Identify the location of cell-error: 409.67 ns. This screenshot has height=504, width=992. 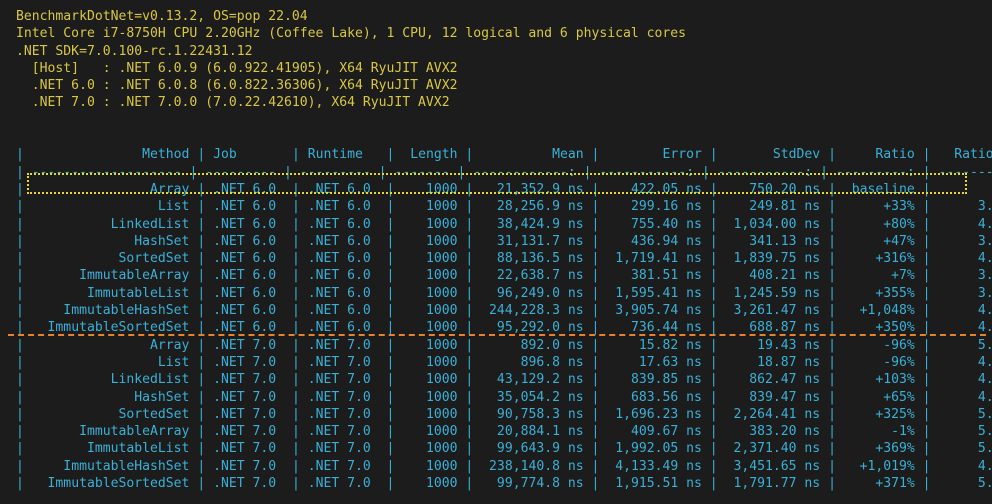
(654, 432).